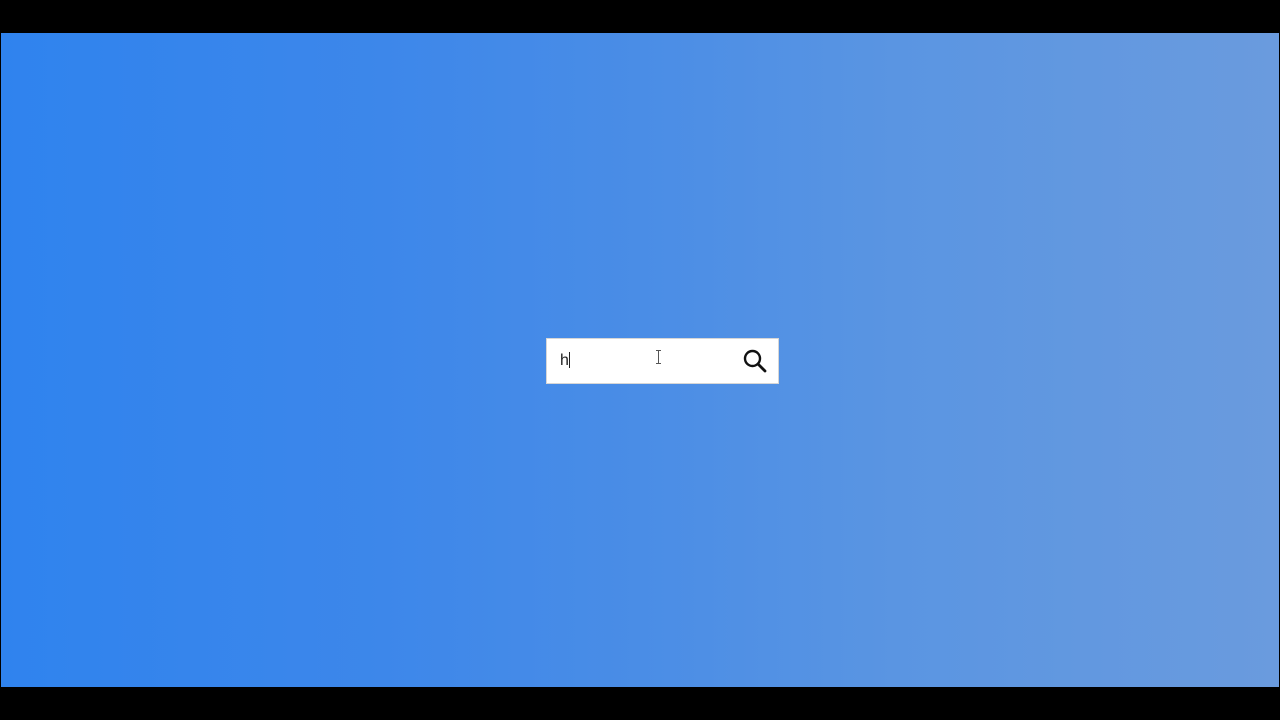  I want to click on letterbox-top, so click(640, 16).